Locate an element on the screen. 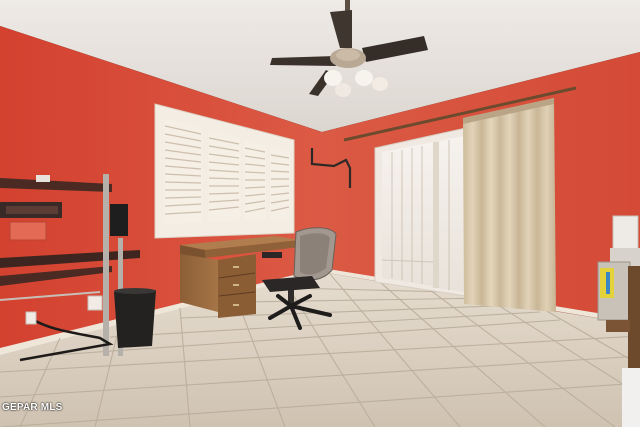 This screenshot has height=427, width=640. trash-can is located at coordinates (135, 318).